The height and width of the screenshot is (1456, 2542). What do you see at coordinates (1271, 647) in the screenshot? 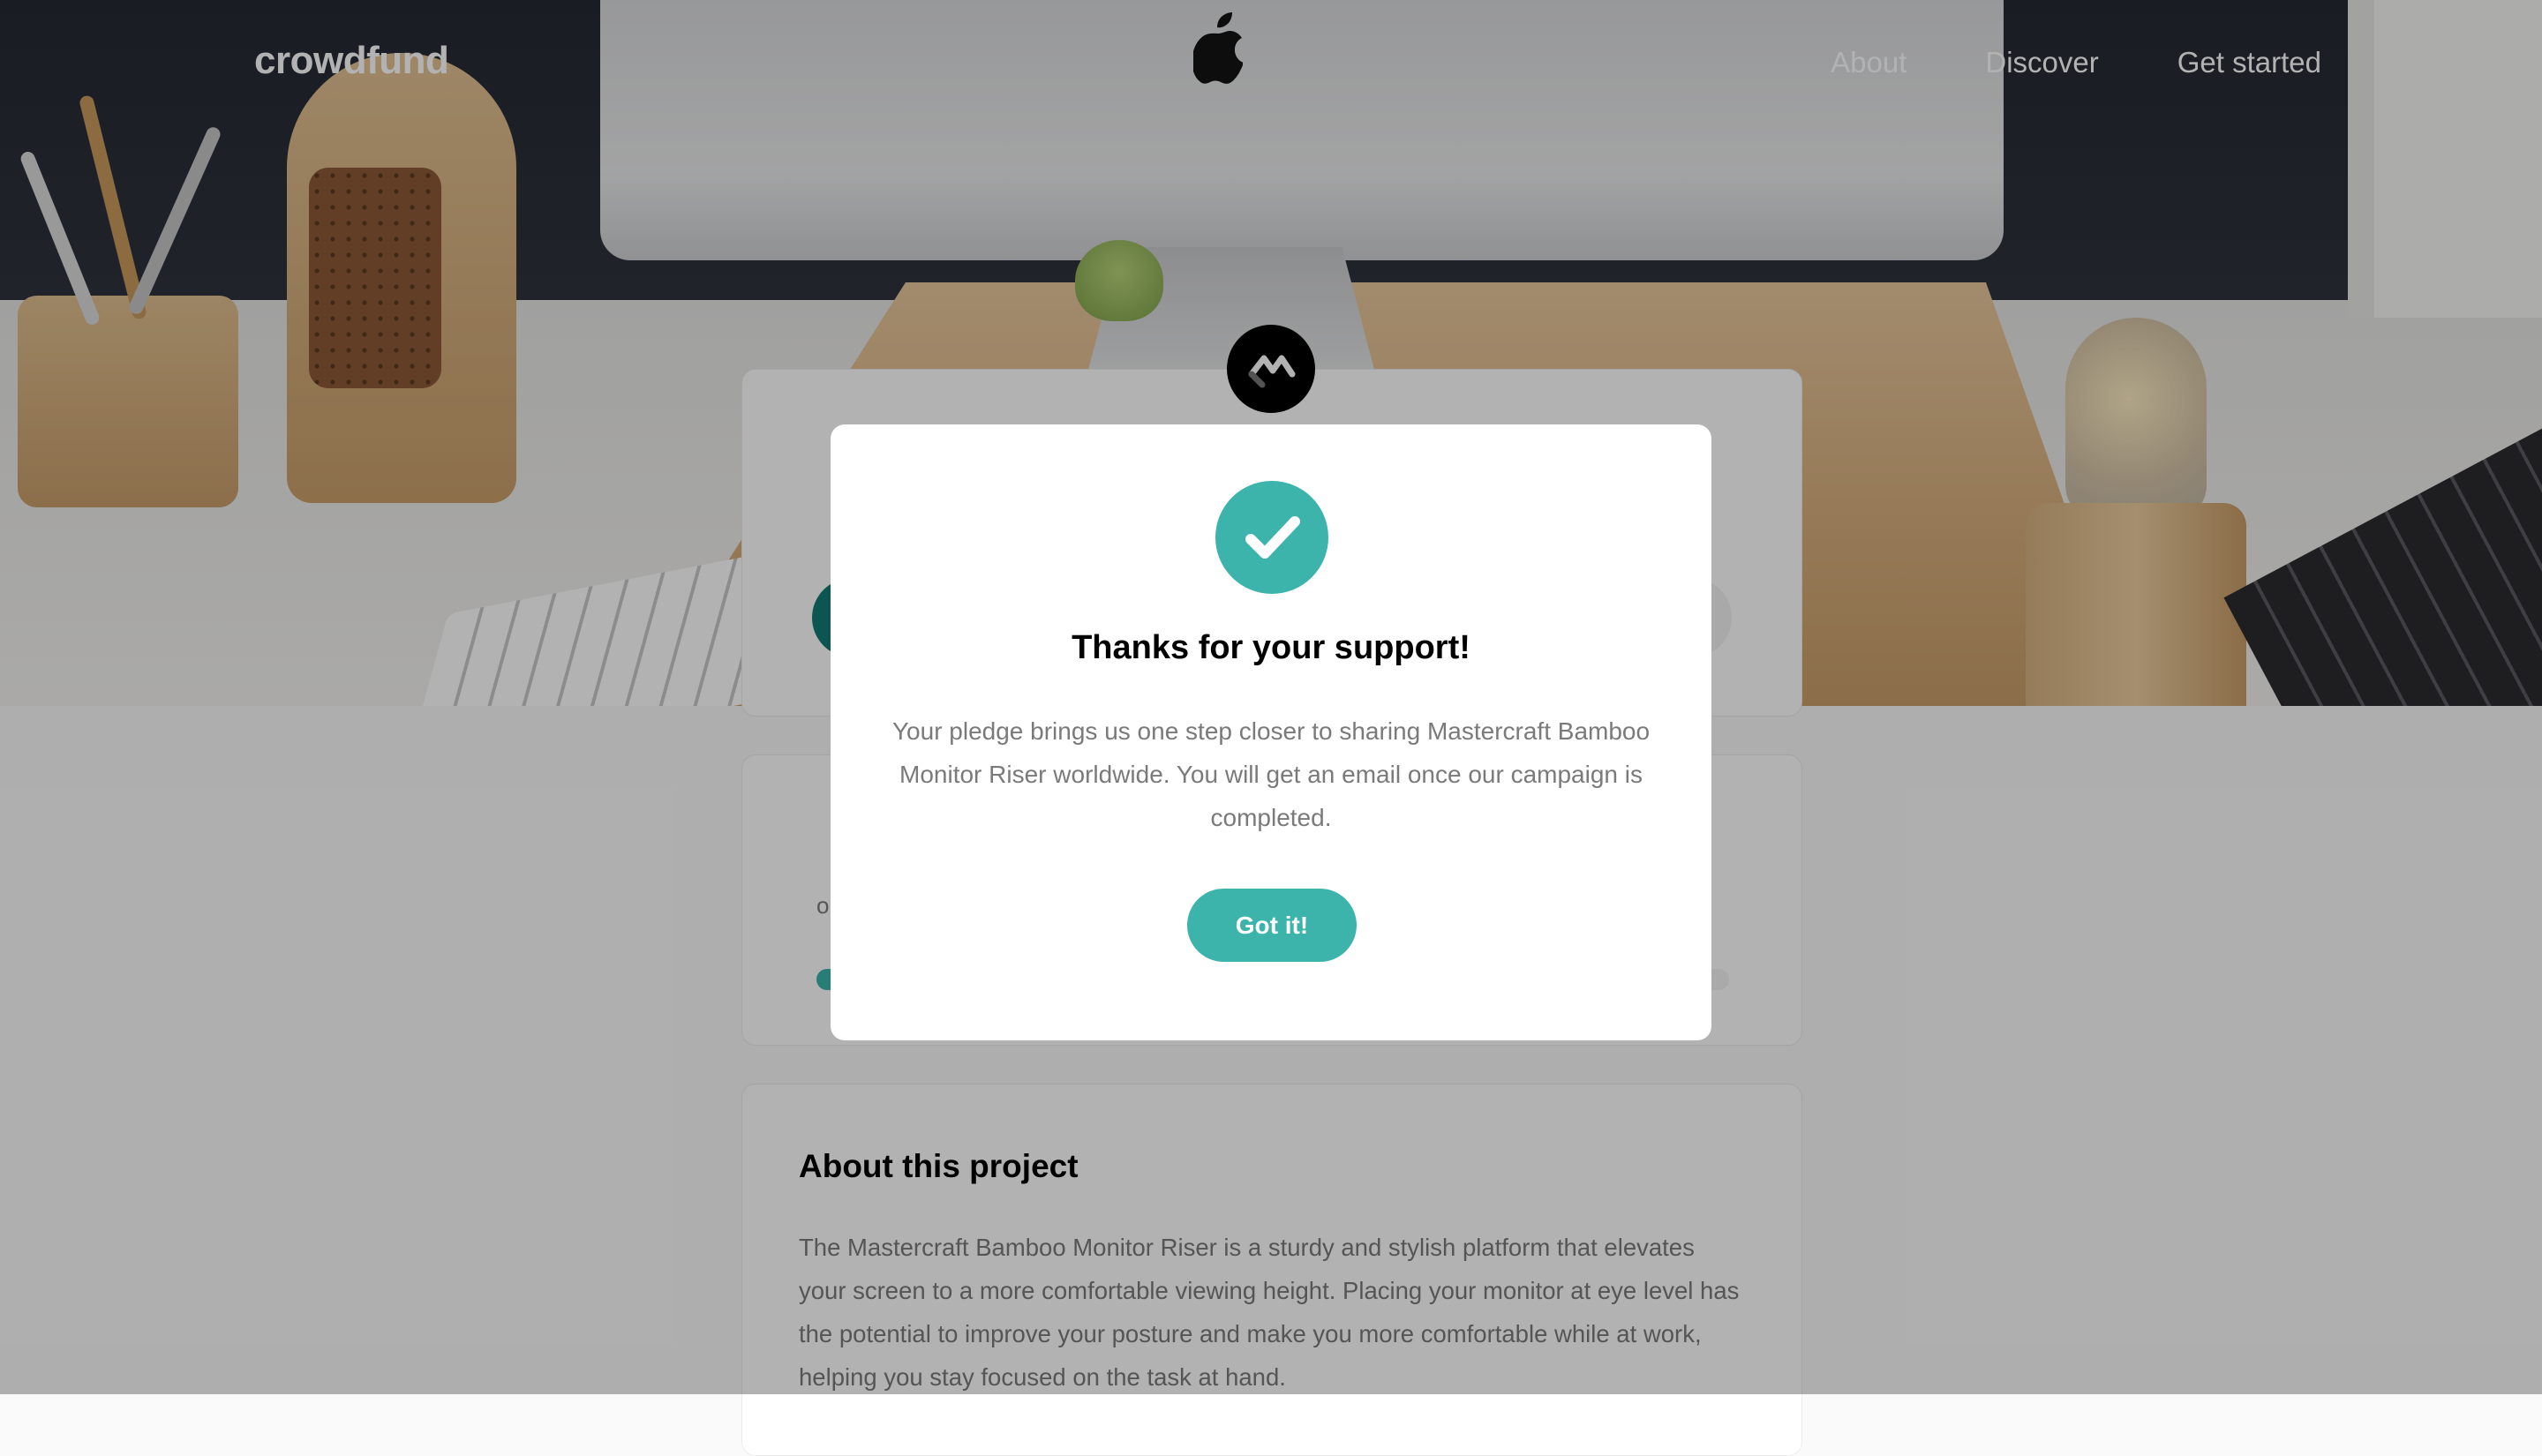
I see `modal-title: Thanks for your support!` at bounding box center [1271, 647].